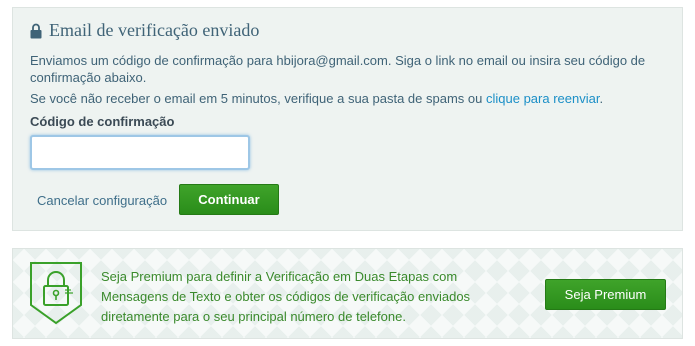 The image size is (695, 346). What do you see at coordinates (229, 199) in the screenshot?
I see `continue-button: Continuar` at bounding box center [229, 199].